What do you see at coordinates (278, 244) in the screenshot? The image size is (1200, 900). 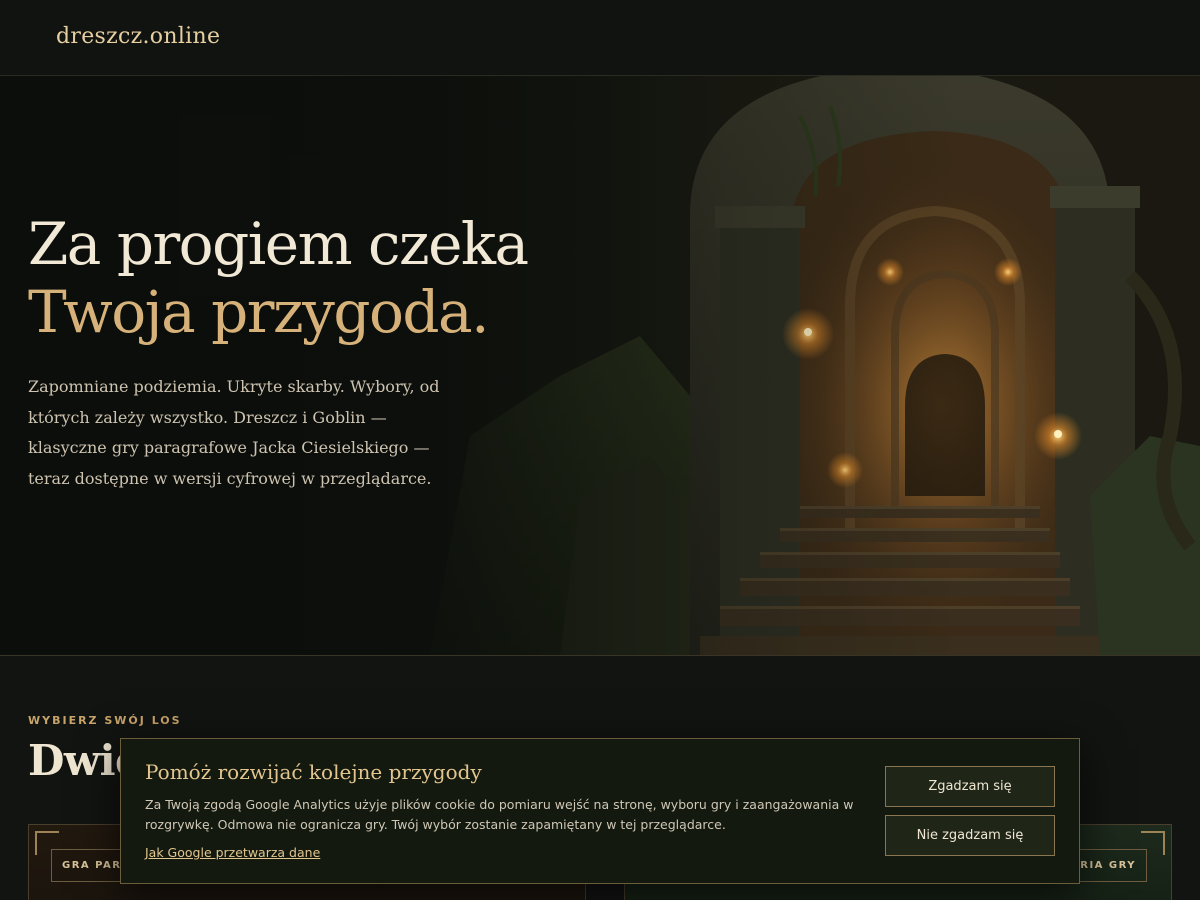 I see `hero-heading-line1: Za progiem czeka` at bounding box center [278, 244].